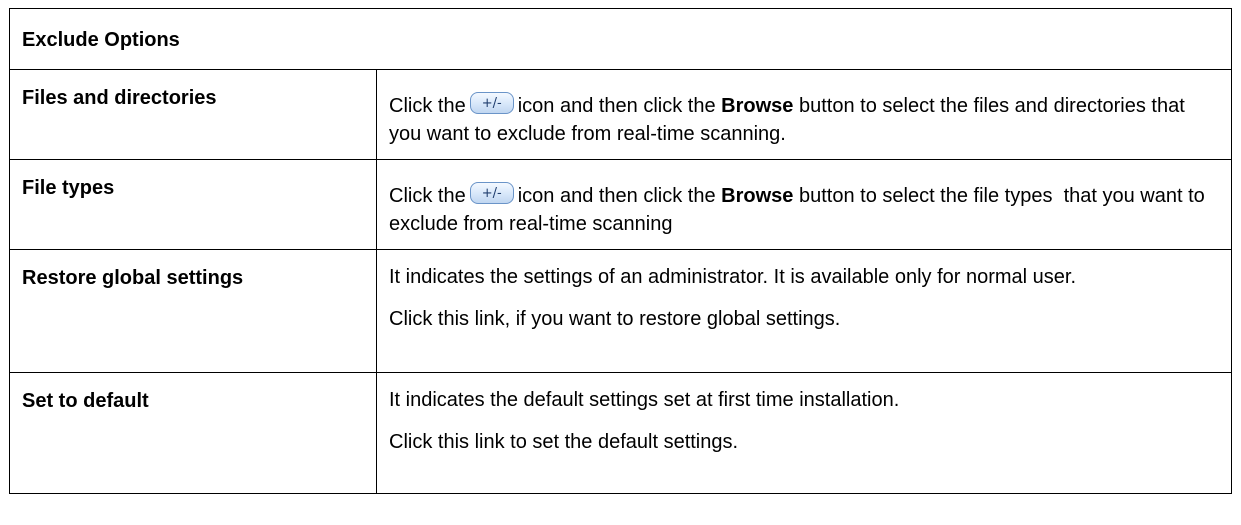 The image size is (1241, 525). I want to click on table-header: Exclude Options, so click(620, 39).